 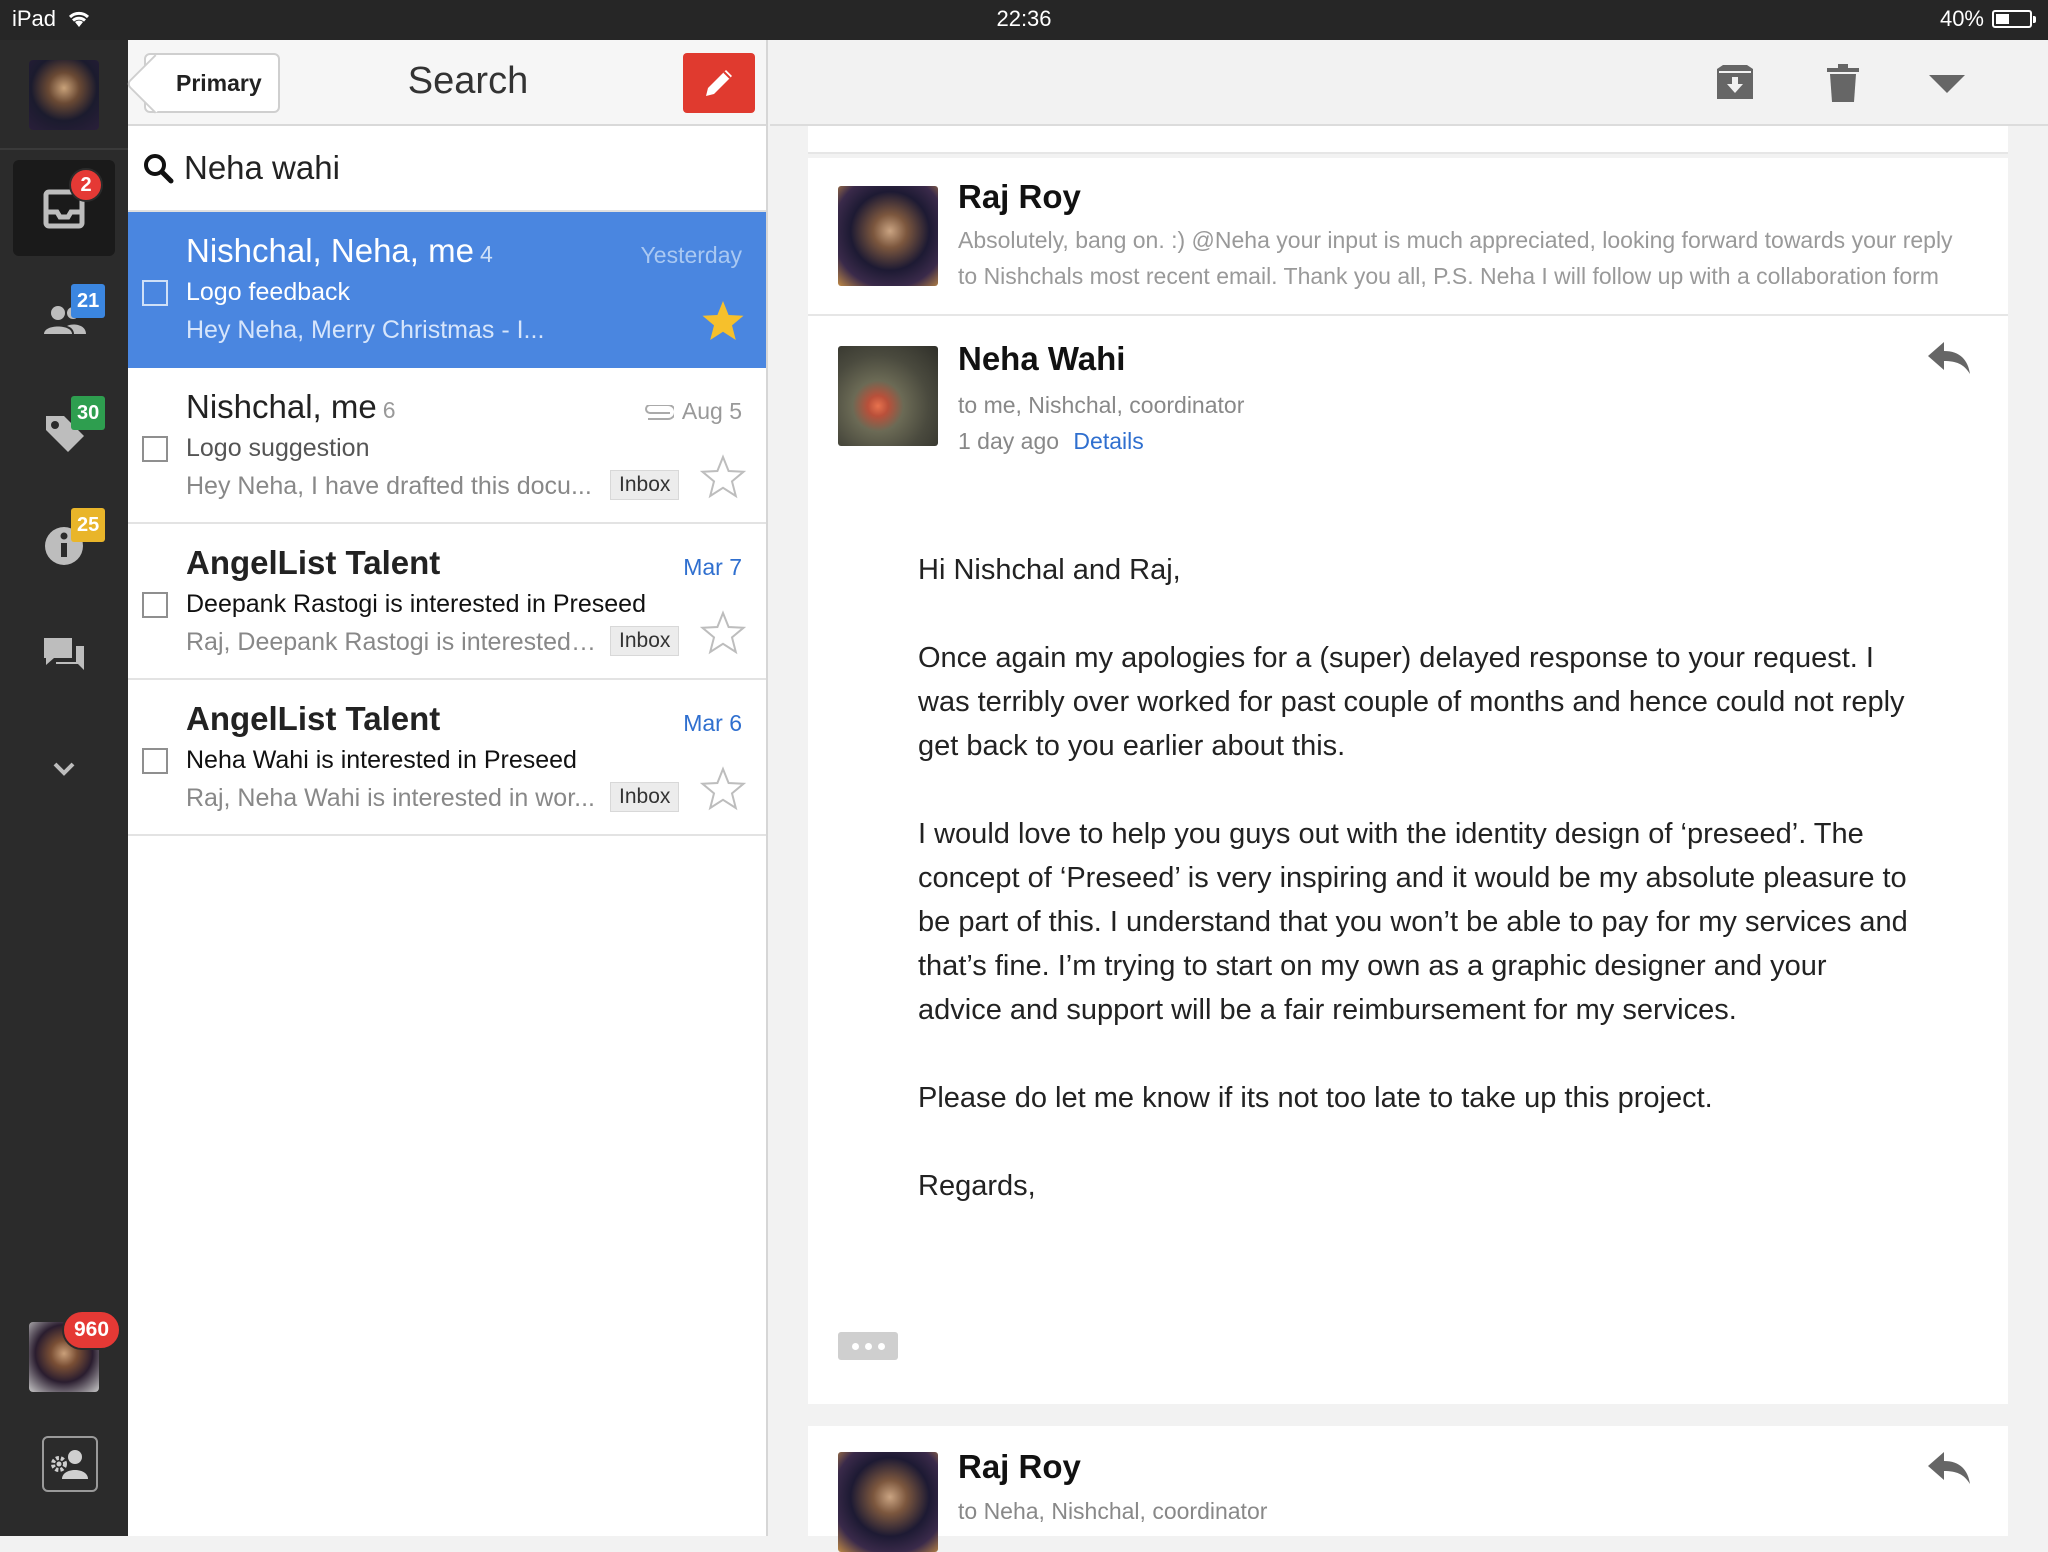 I want to click on thread-date: Yesterday, so click(x=691, y=255).